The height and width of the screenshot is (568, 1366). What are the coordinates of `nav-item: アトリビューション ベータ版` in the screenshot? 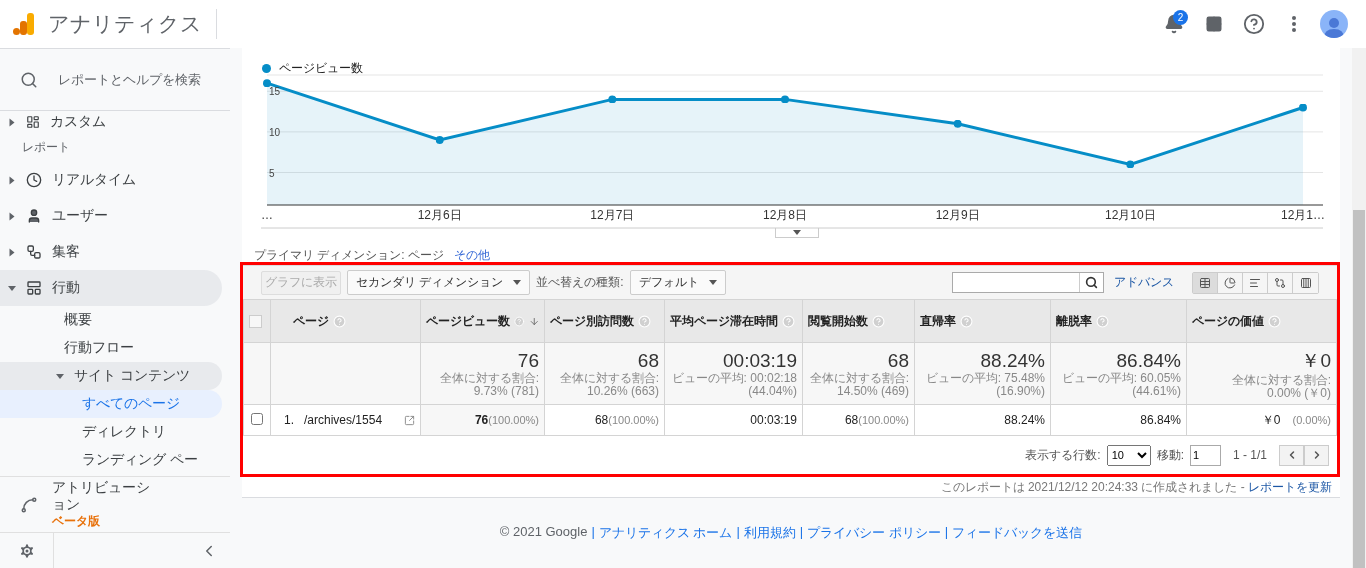 It's located at (115, 504).